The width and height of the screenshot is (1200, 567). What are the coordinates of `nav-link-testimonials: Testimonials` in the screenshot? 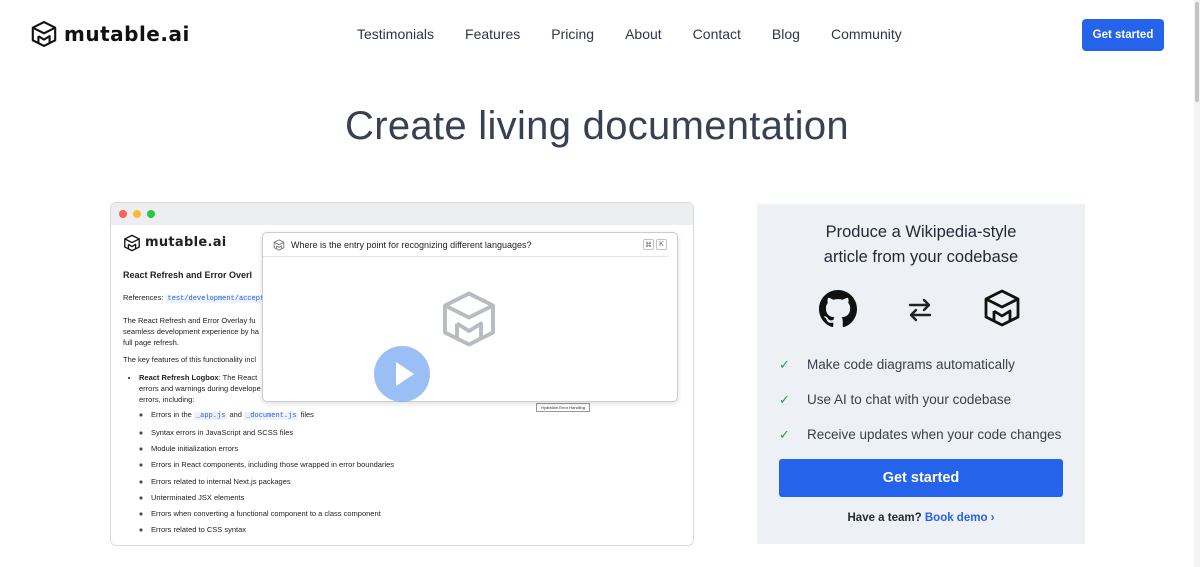 It's located at (395, 34).